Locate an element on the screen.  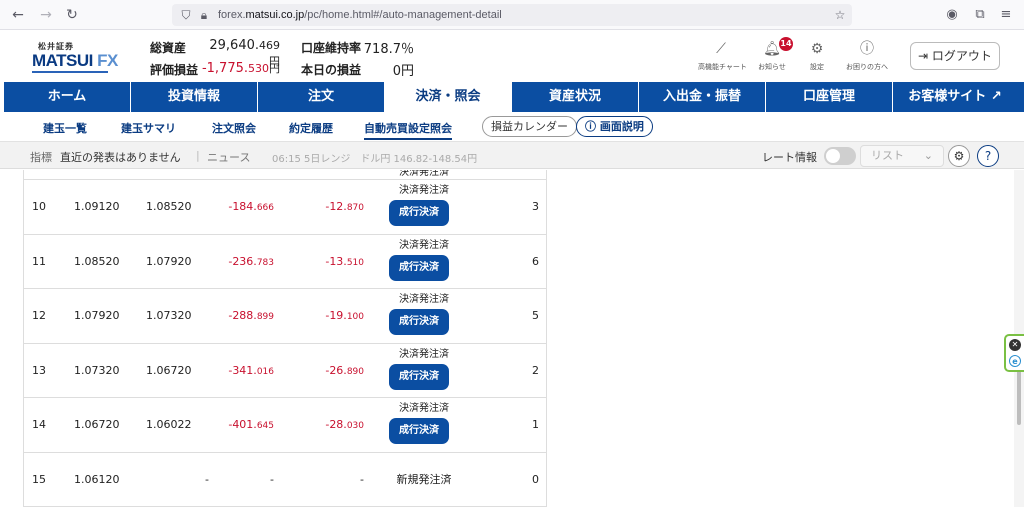
subtab-positions: 建玉一覧 is located at coordinates (65, 128).